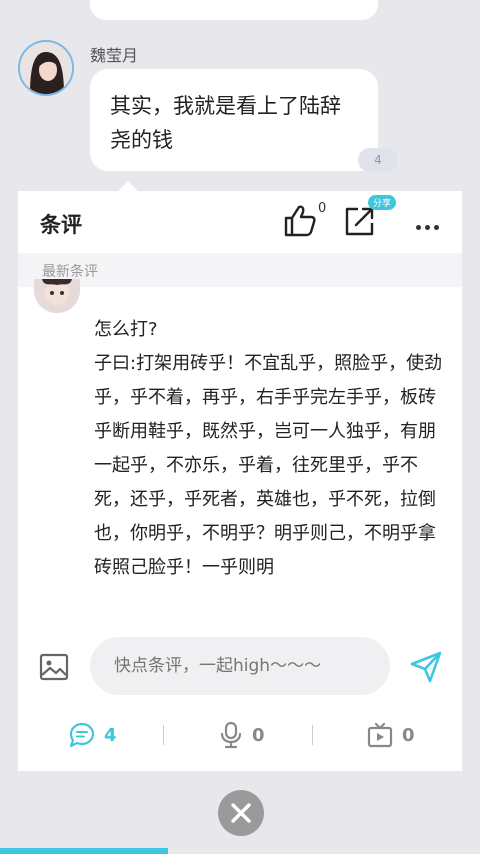 This screenshot has width=480, height=854. What do you see at coordinates (382, 202) in the screenshot?
I see `share-tag: 分享` at bounding box center [382, 202].